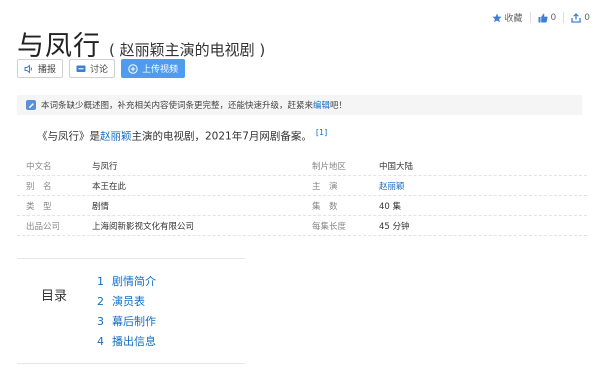  Describe the element at coordinates (101, 207) in the screenshot. I see `info-value: 剧情` at that location.